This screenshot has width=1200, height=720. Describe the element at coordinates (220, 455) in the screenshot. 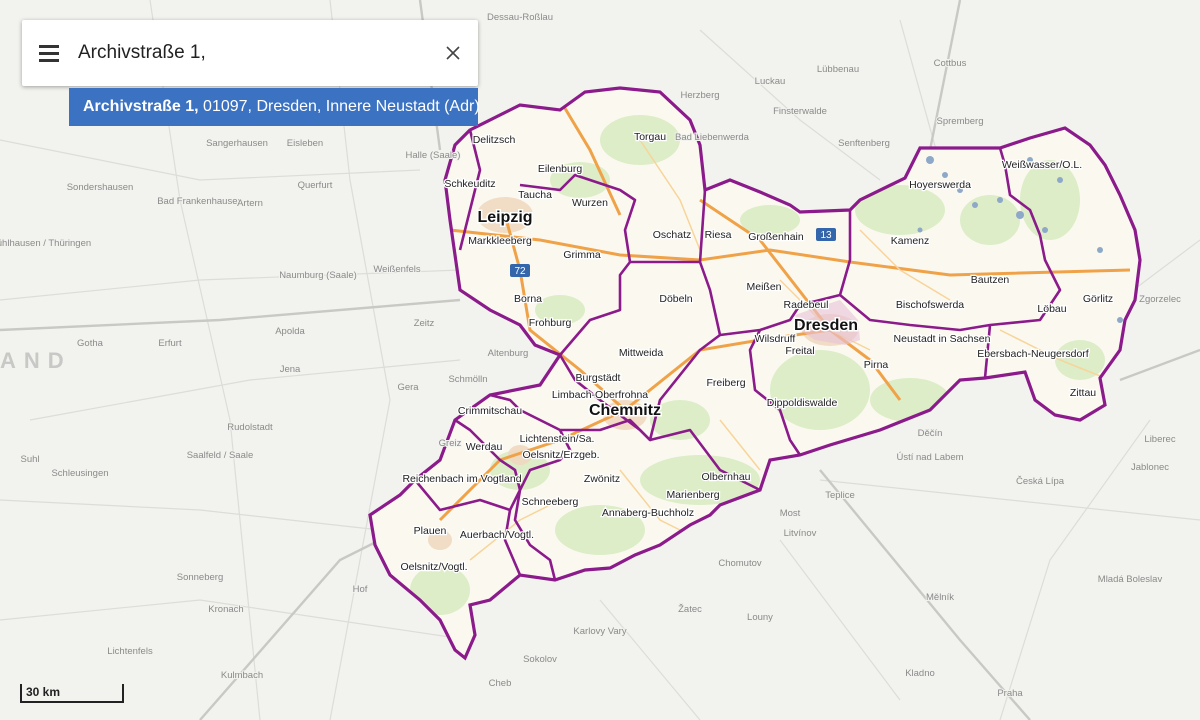

I see `place-label-saalfeld-saale: Saalfeld / Saale` at that location.